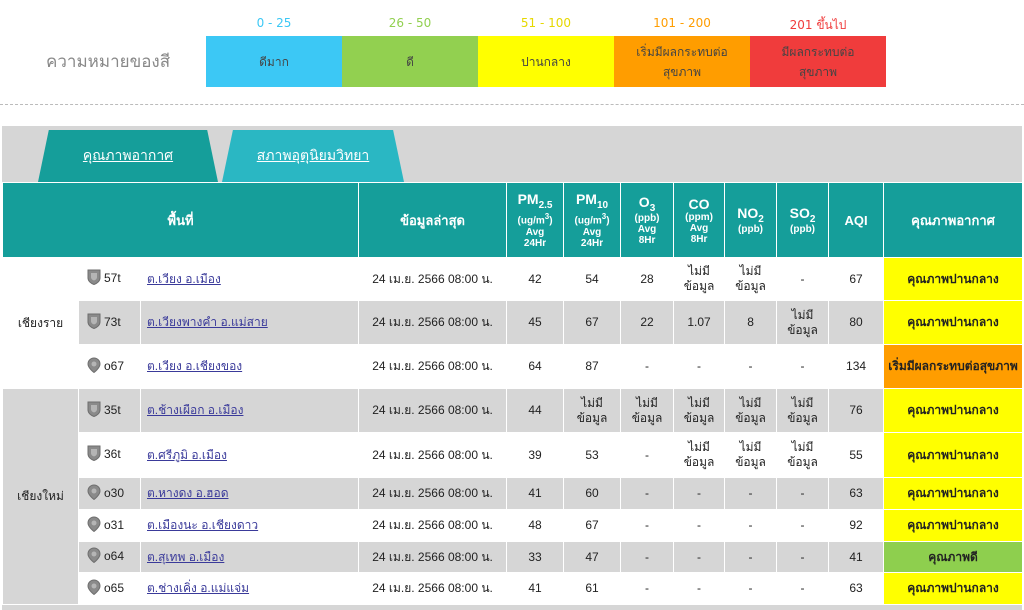 This screenshot has height=610, width=1024. What do you see at coordinates (818, 61) in the screenshot?
I see `legend-label: มีผลกระทบต่อสุขภาพ` at bounding box center [818, 61].